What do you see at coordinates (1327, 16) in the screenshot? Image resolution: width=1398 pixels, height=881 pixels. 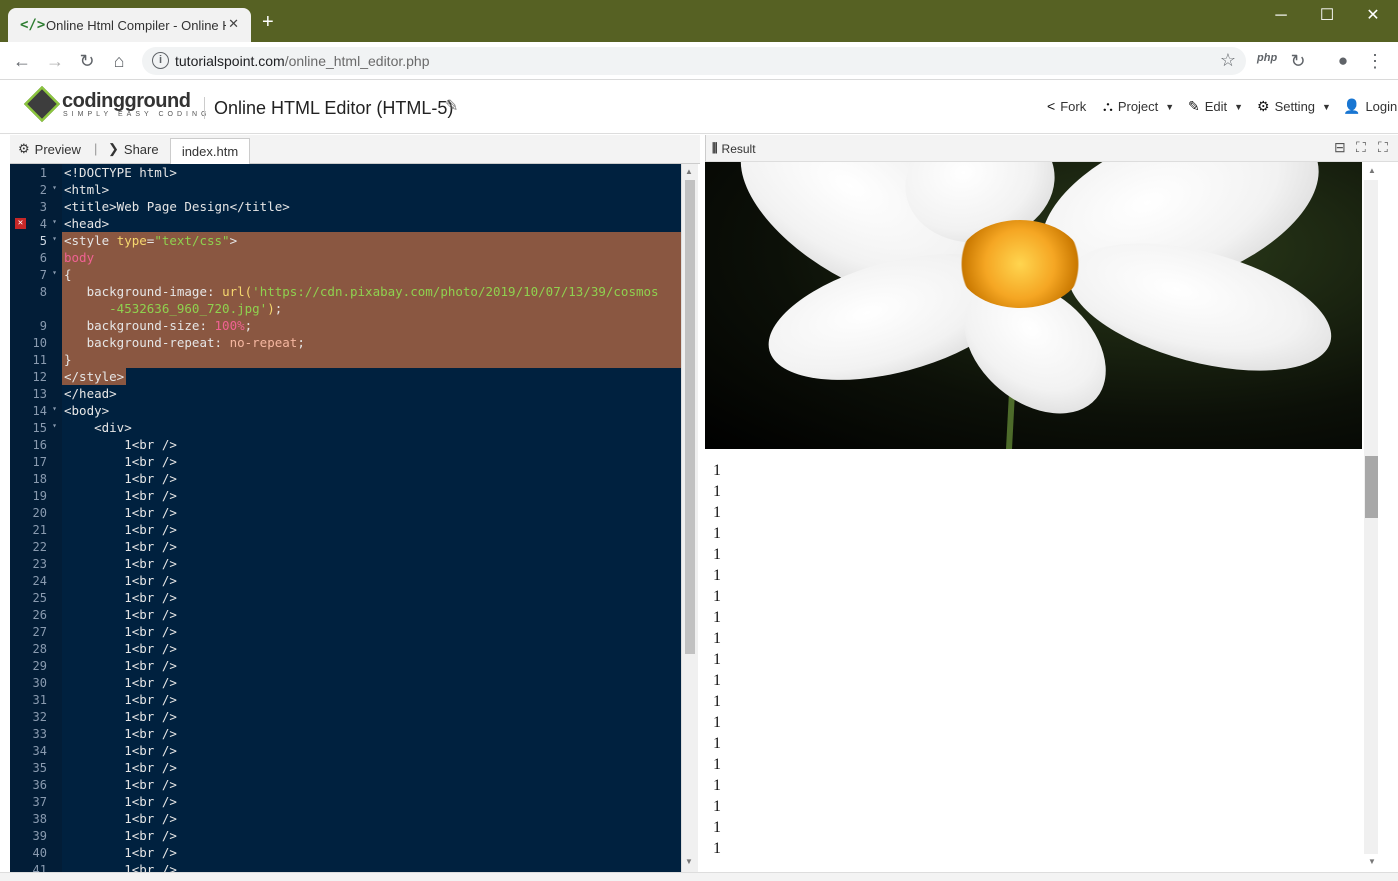 I see `maximize-button: ☐` at bounding box center [1327, 16].